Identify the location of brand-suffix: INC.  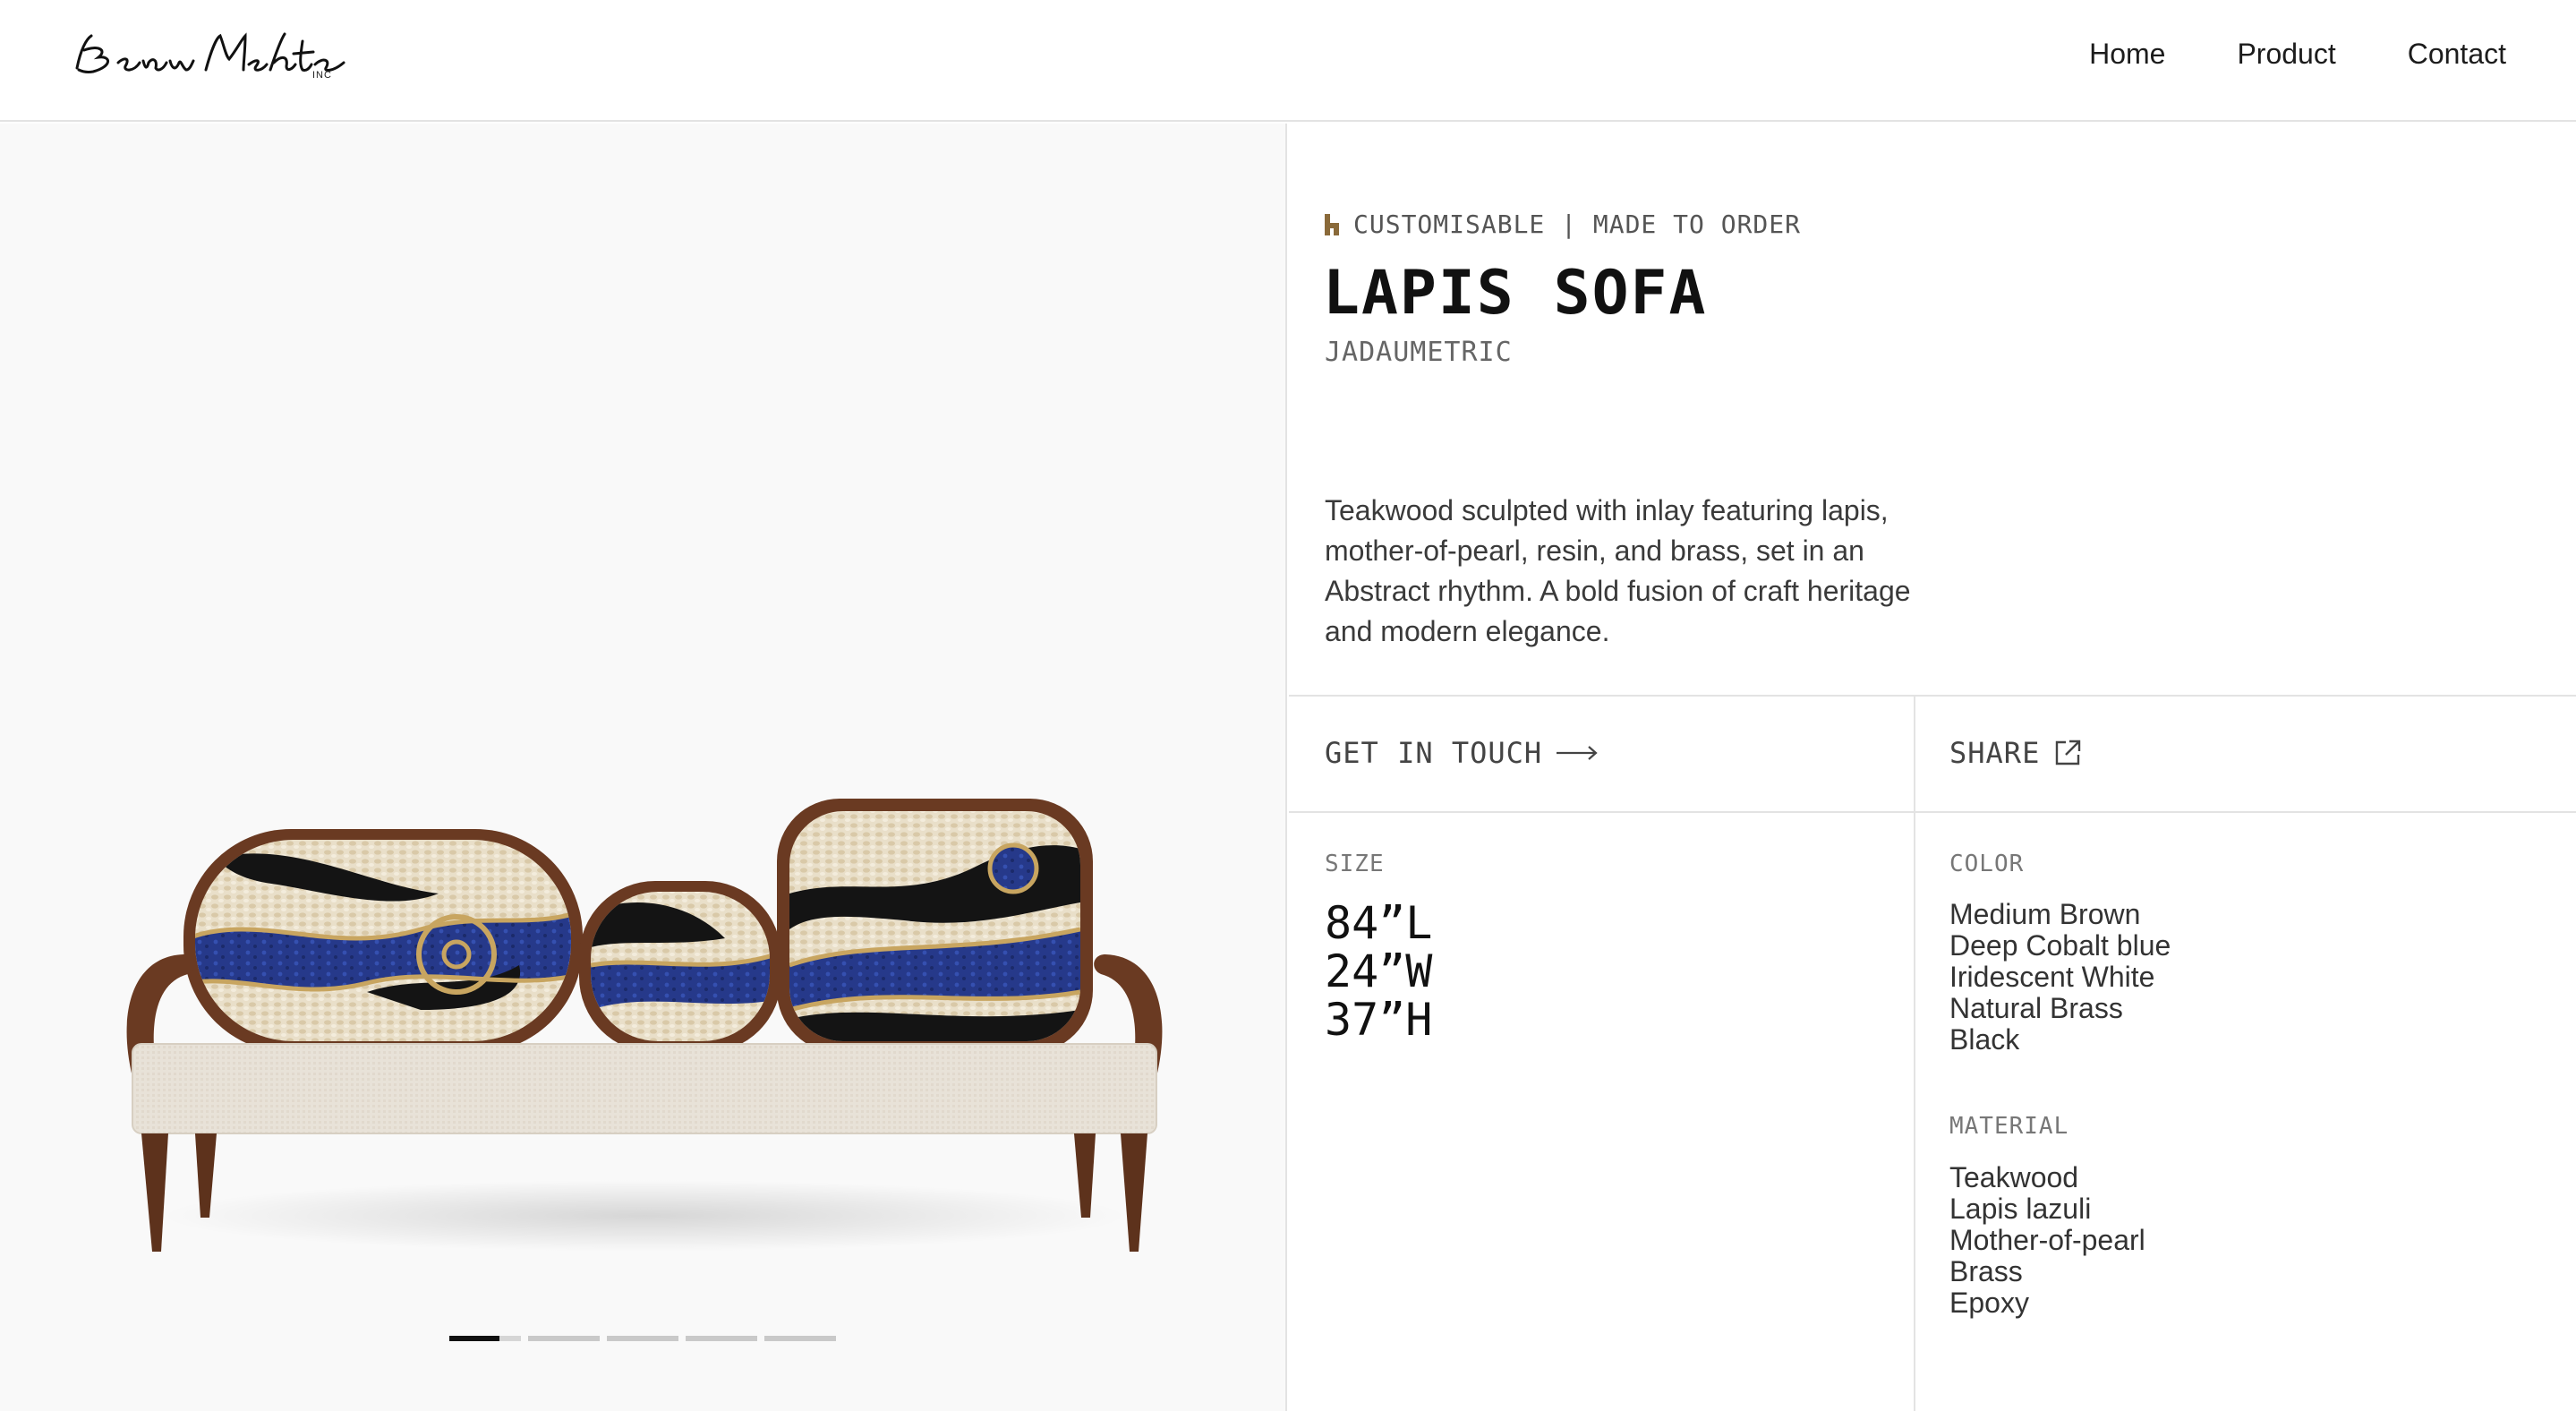
(322, 75).